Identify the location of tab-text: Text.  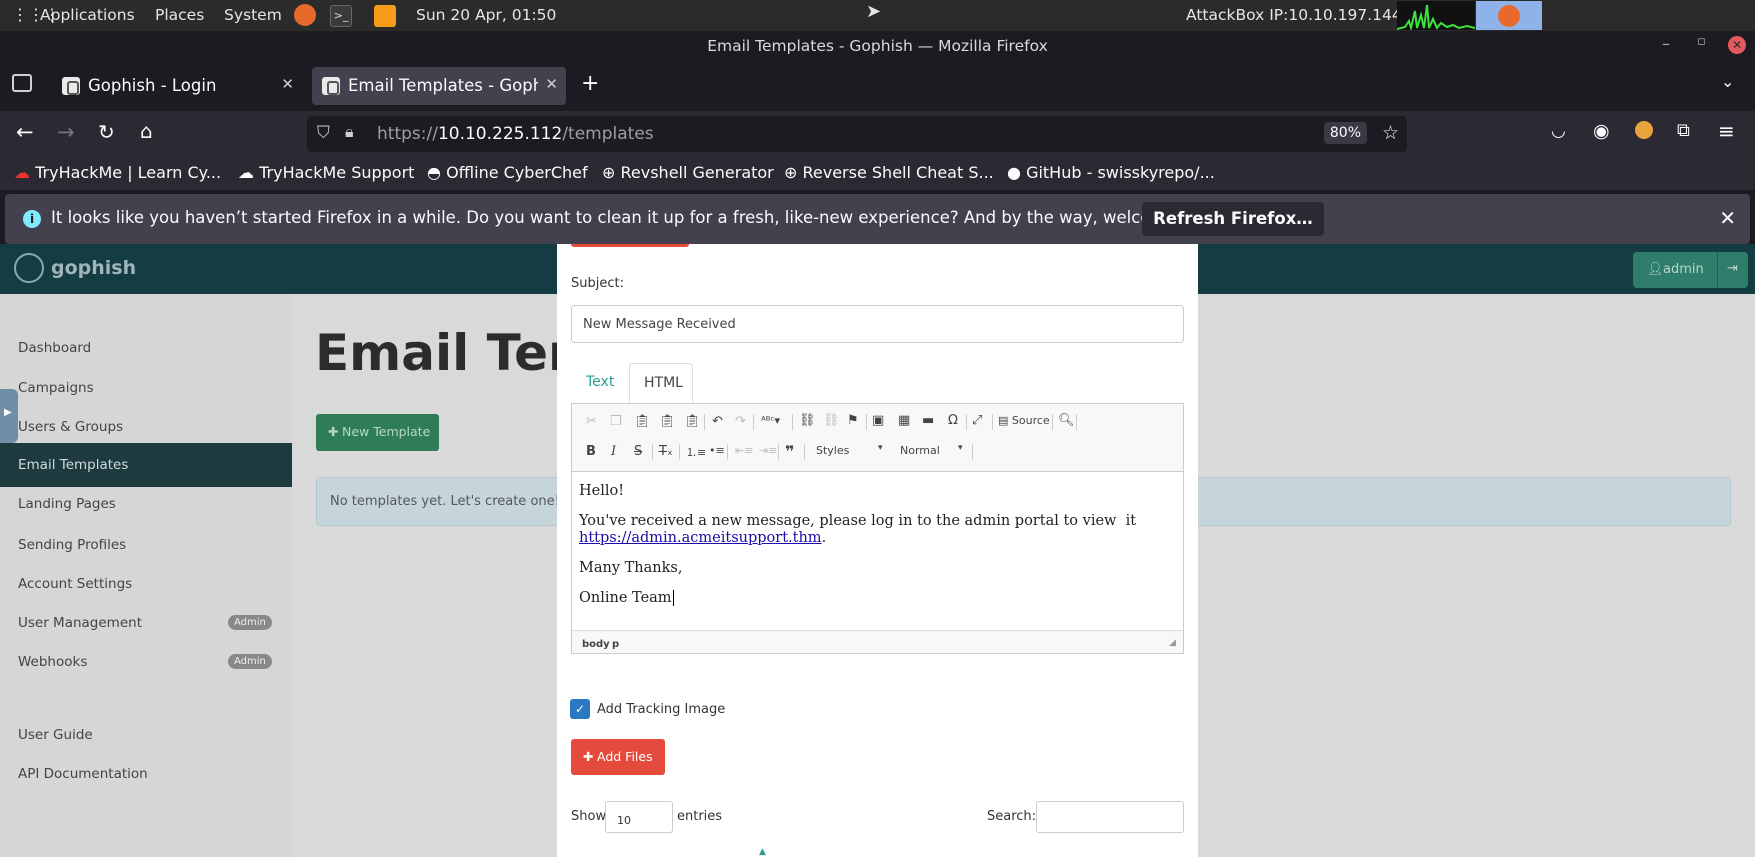
(600, 382).